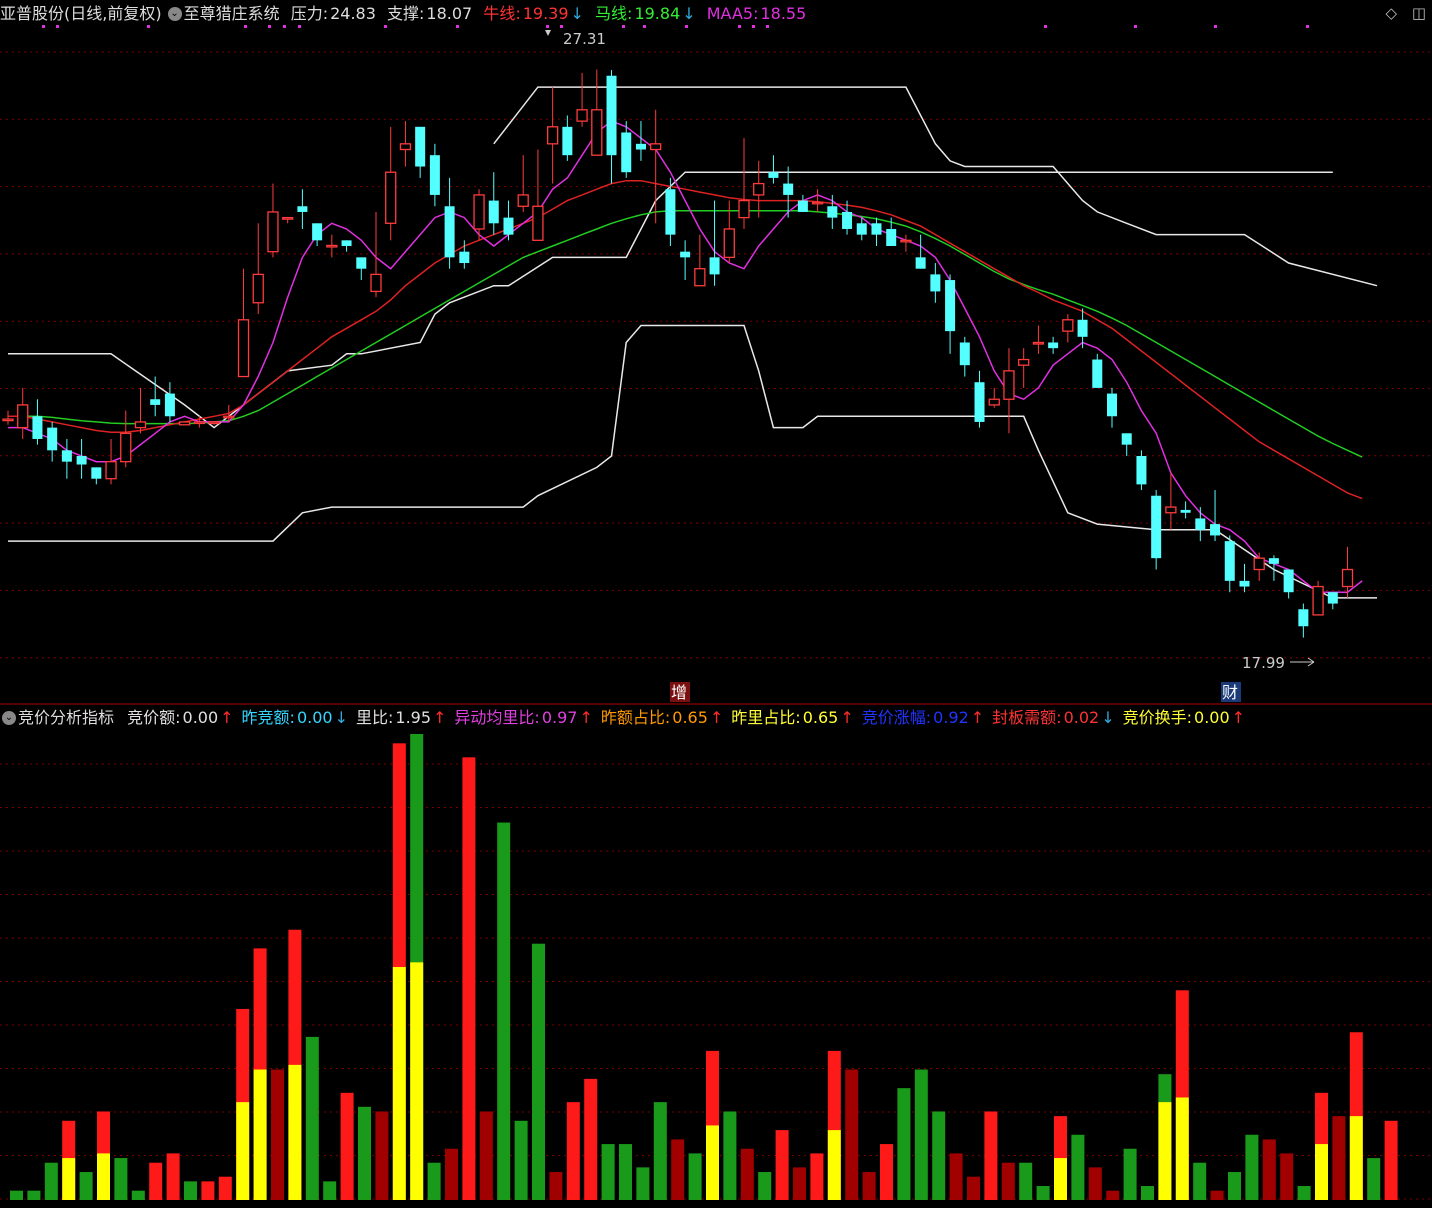 The height and width of the screenshot is (1208, 1432). Describe the element at coordinates (635, 717) in the screenshot. I see `indicator-label: 昨额占比:` at that location.